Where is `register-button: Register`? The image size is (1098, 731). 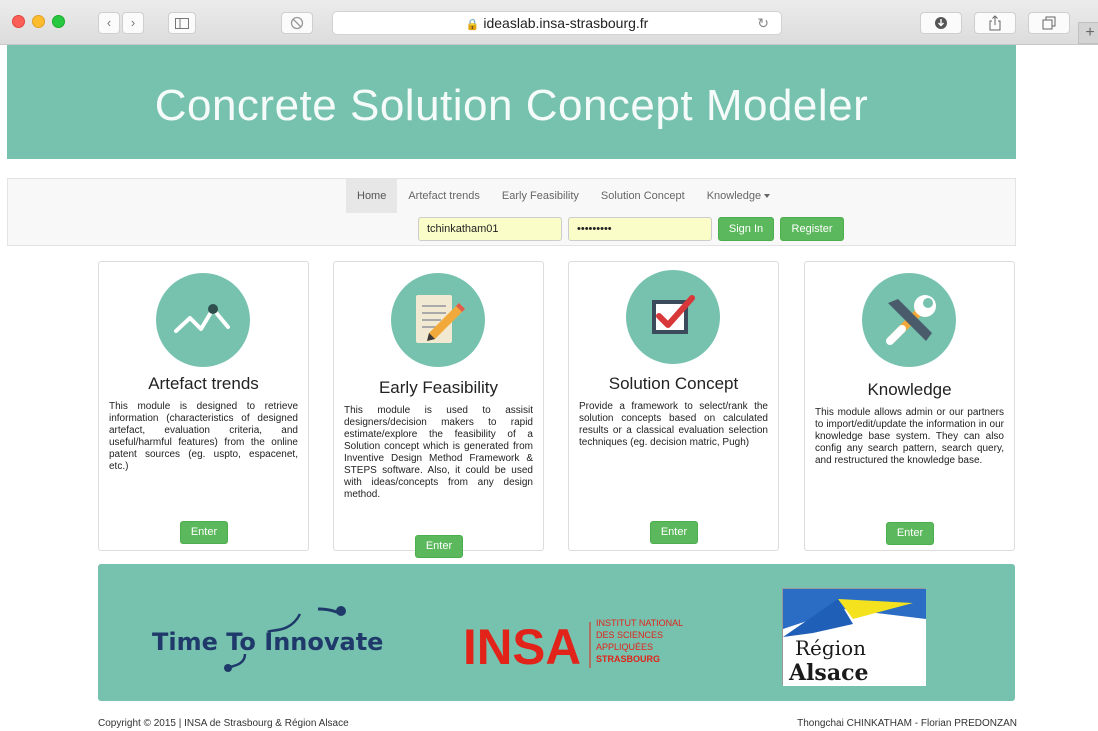 register-button: Register is located at coordinates (812, 229).